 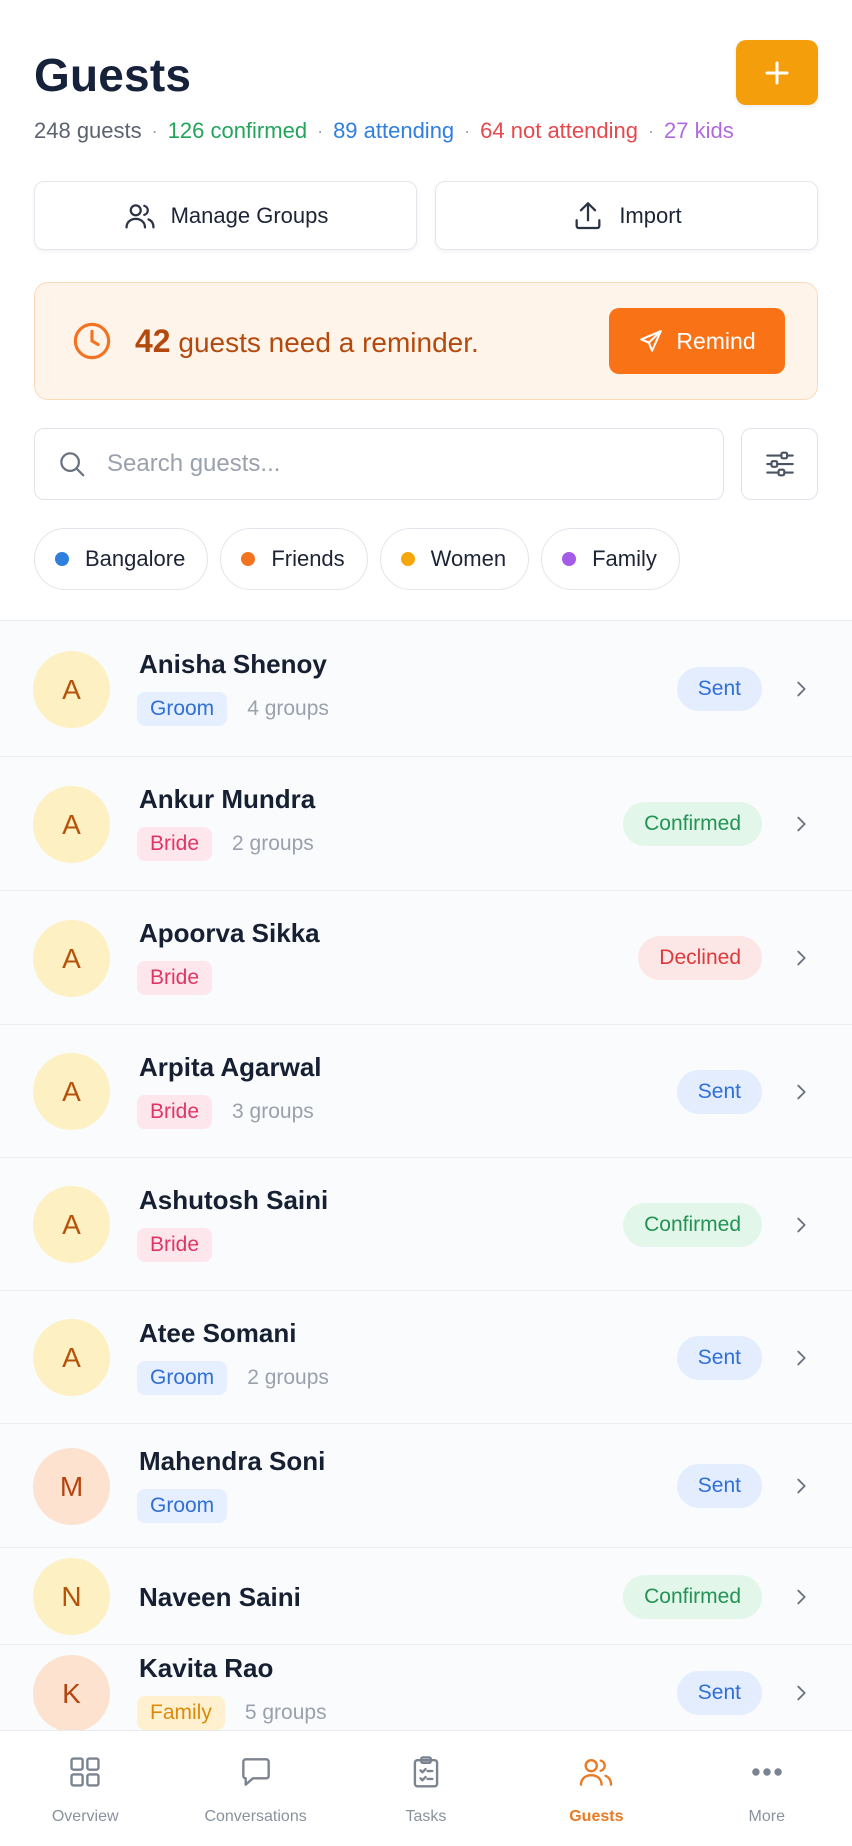 What do you see at coordinates (135, 558) in the screenshot?
I see `chip-label: Bangalore` at bounding box center [135, 558].